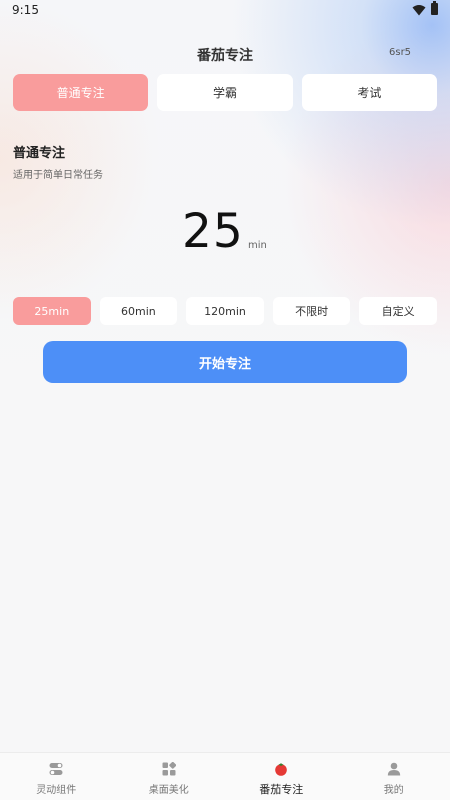 The height and width of the screenshot is (800, 450). Describe the element at coordinates (213, 231) in the screenshot. I see `timer-value: 25` at that location.